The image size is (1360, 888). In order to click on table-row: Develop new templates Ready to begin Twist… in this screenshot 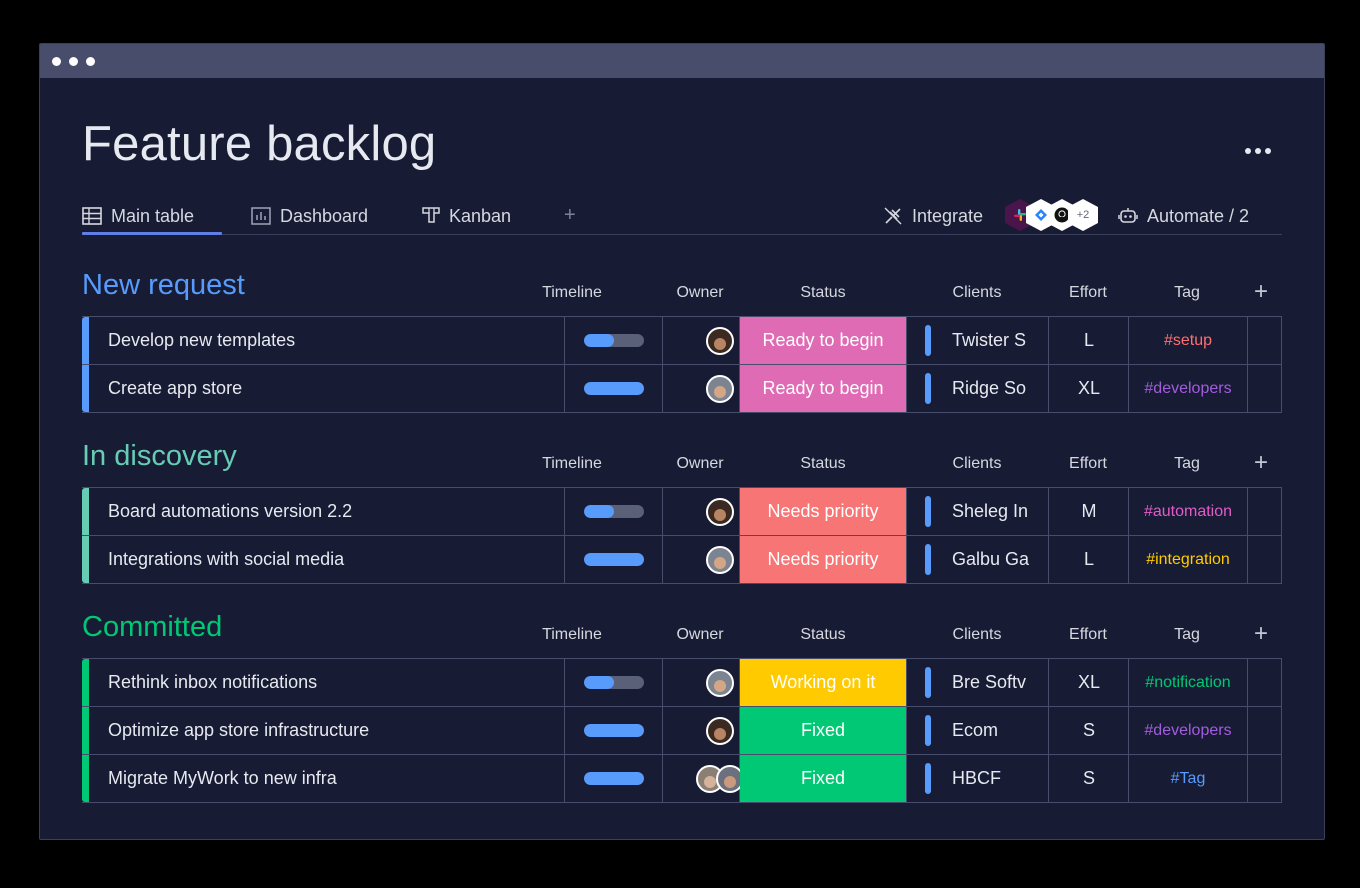, I will do `click(681, 341)`.